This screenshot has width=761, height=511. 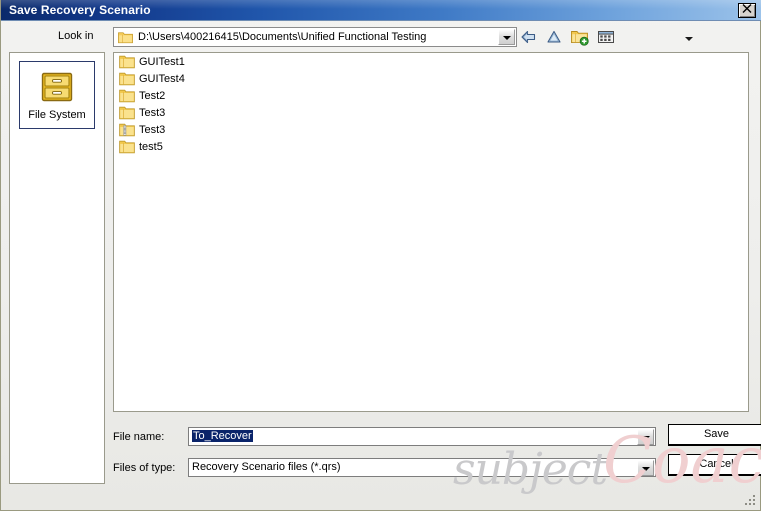 What do you see at coordinates (139, 437) in the screenshot?
I see `file-name-label: File name:` at bounding box center [139, 437].